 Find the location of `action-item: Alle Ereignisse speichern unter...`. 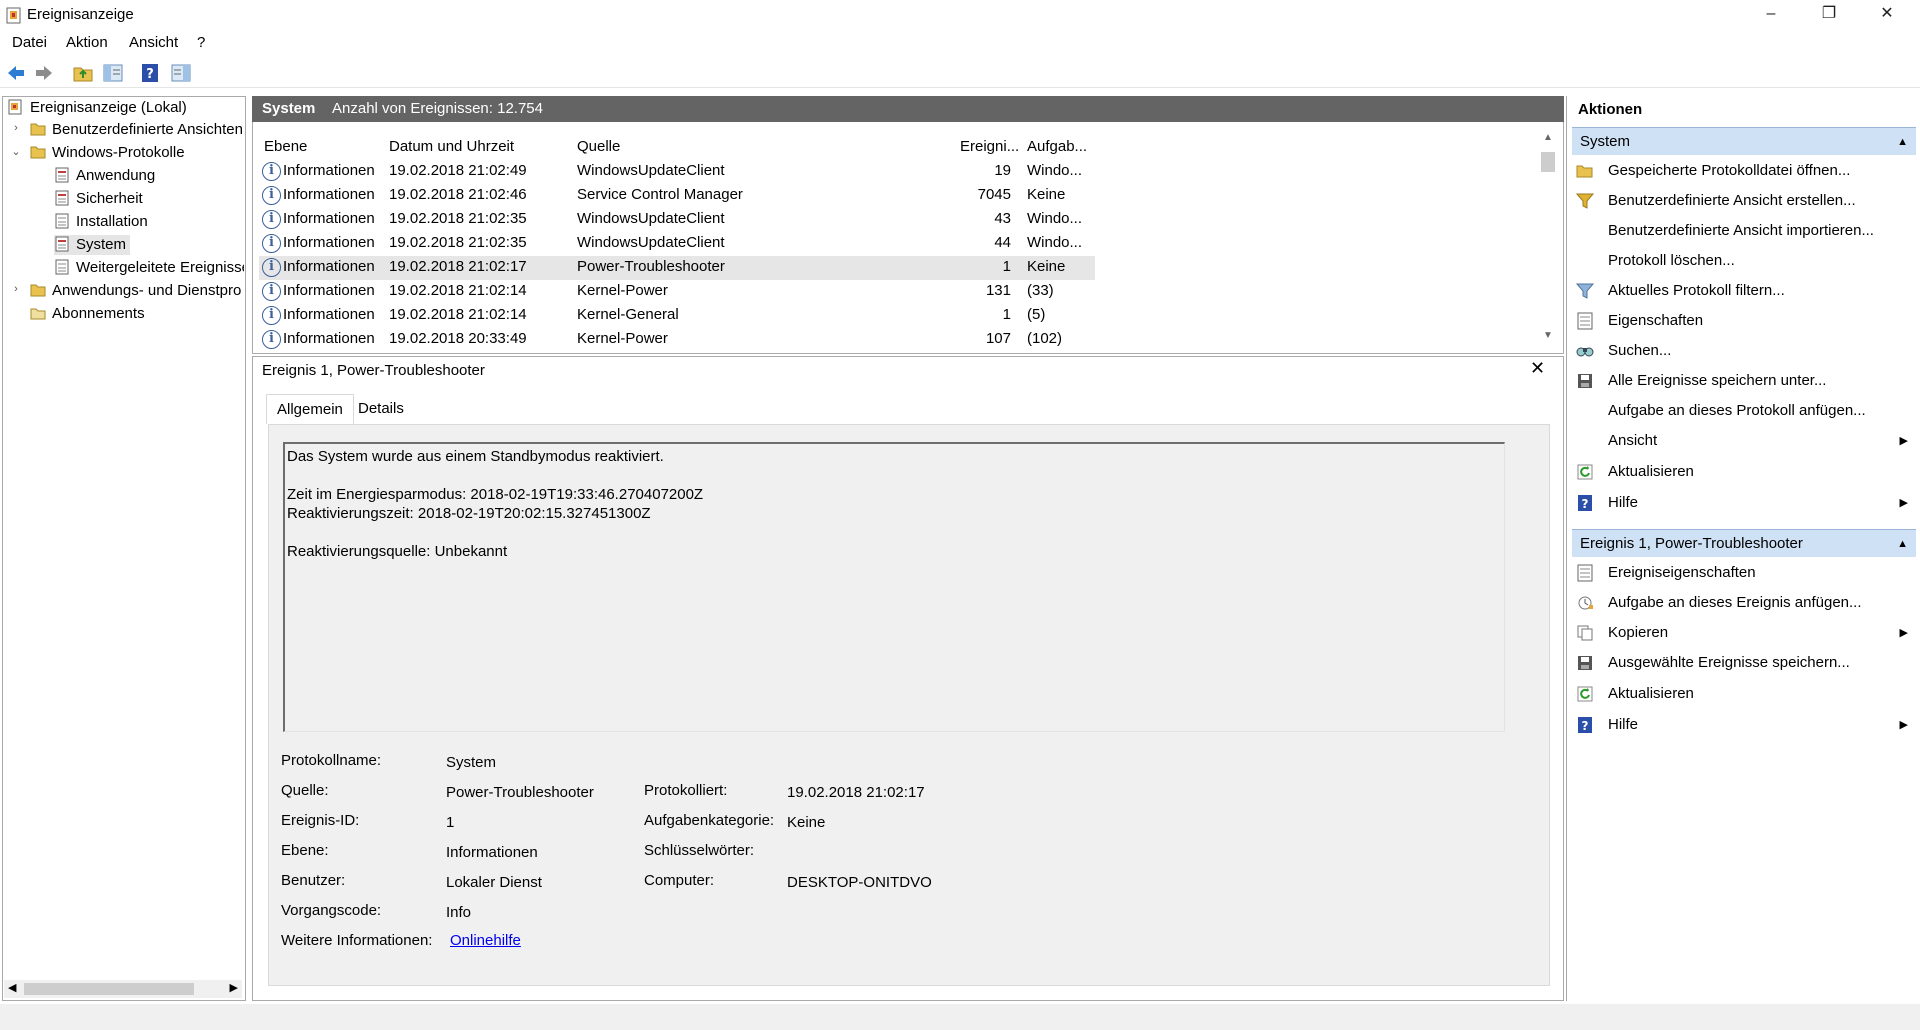

action-item: Alle Ereignisse speichern unter... is located at coordinates (1744, 381).